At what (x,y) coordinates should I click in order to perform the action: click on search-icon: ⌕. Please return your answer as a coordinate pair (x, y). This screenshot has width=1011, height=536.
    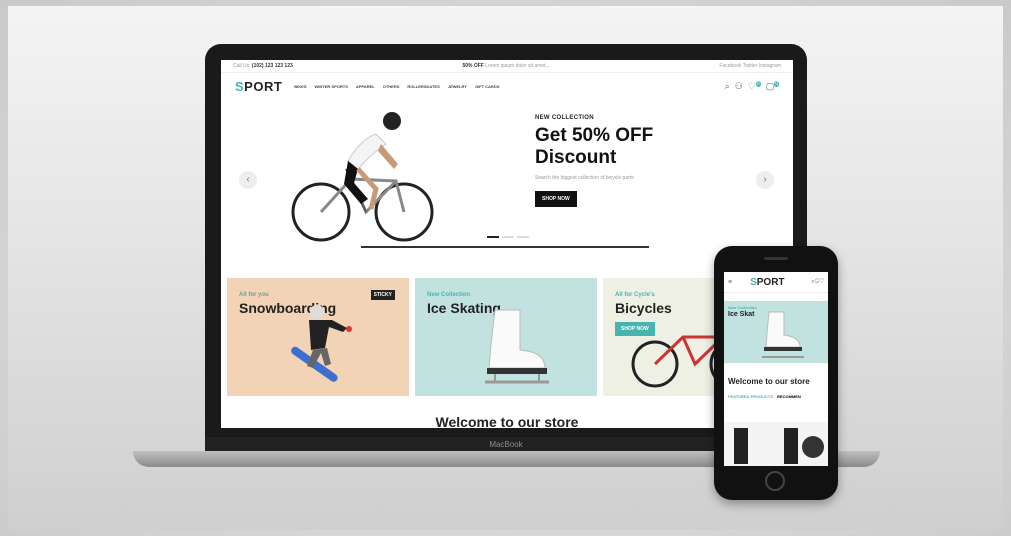
    Looking at the image, I should click on (727, 86).